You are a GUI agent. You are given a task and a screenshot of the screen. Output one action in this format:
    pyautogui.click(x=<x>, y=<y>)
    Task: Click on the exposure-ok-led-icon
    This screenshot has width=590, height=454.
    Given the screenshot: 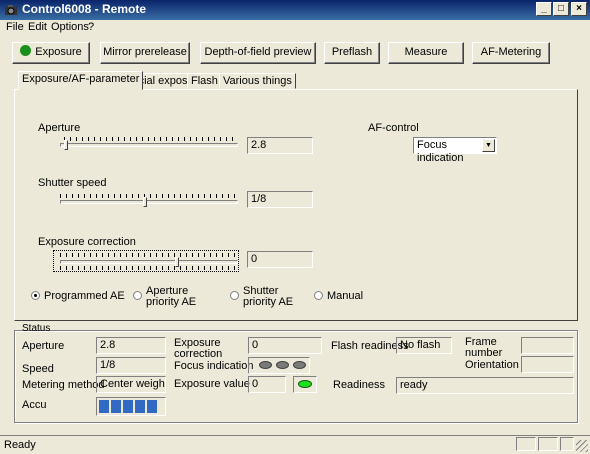 What is the action you would take?
    pyautogui.click(x=305, y=384)
    